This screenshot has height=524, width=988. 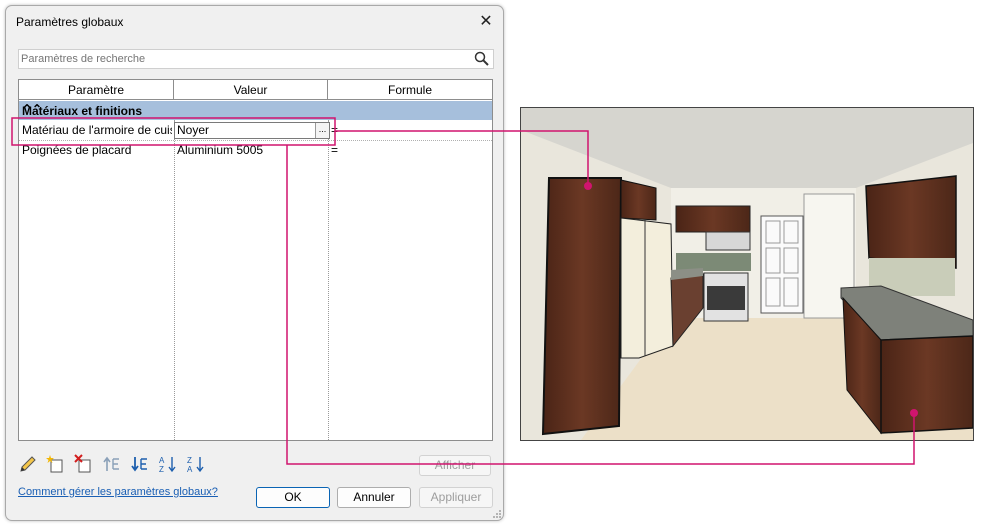 I want to click on search-box, so click(x=256, y=59).